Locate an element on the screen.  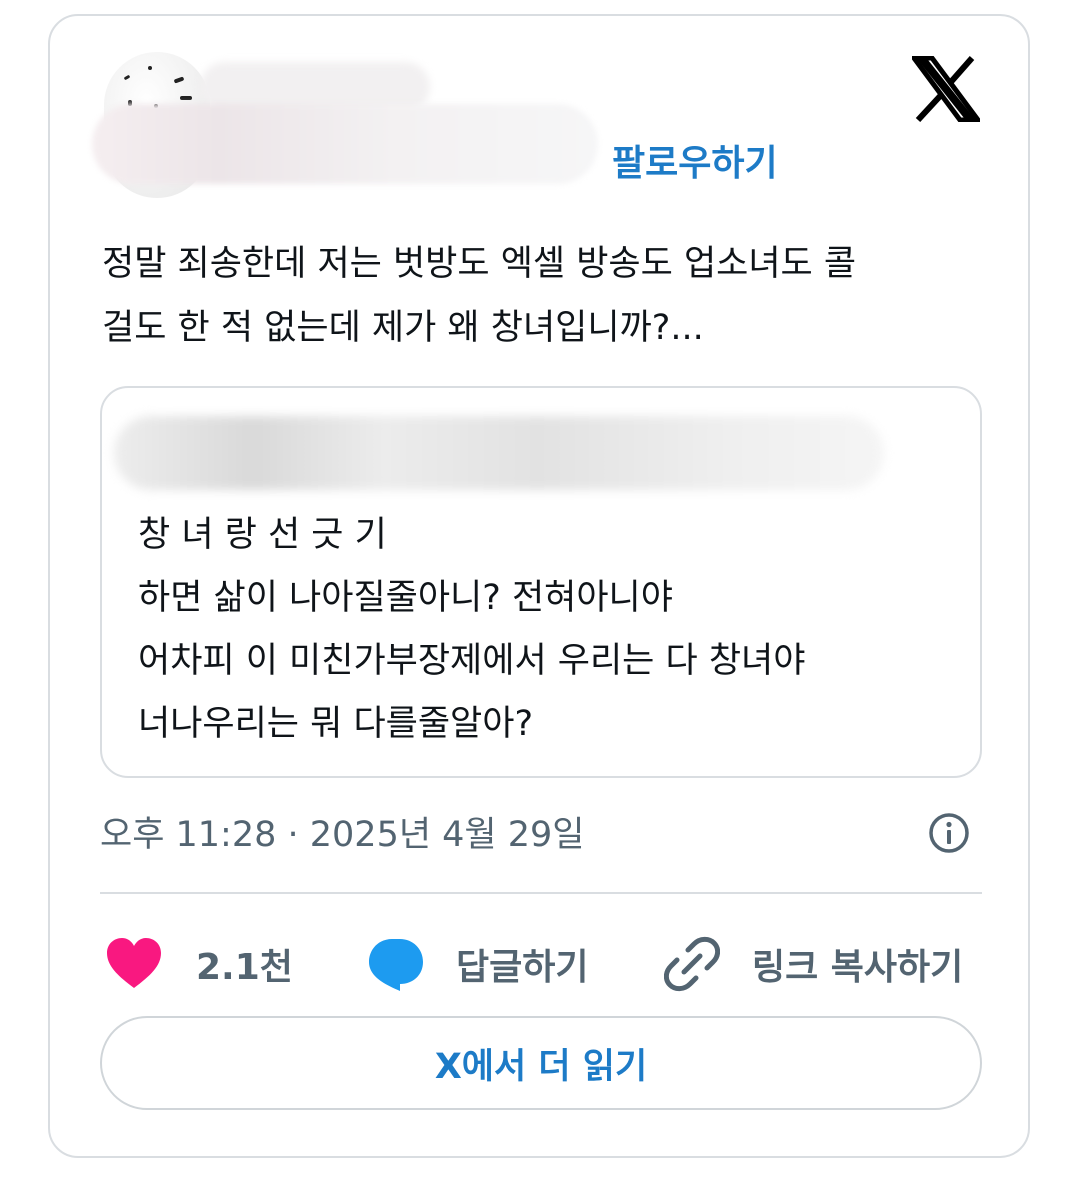
tweet-timestamp: 오후 11:28 · 2025년 4월 29일 is located at coordinates (342, 831).